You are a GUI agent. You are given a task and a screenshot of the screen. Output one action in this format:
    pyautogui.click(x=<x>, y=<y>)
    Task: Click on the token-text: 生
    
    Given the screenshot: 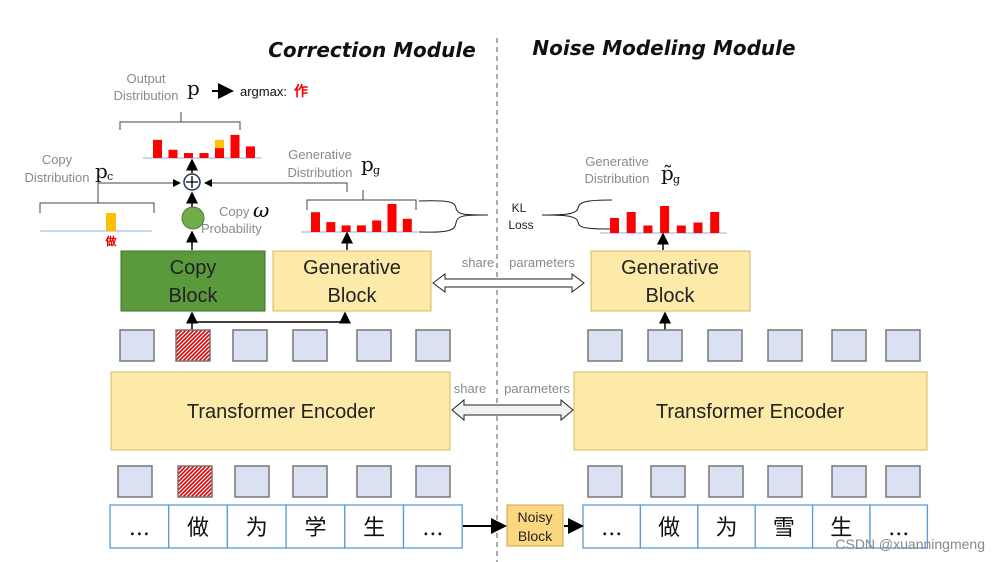 What is the action you would take?
    pyautogui.click(x=374, y=528)
    